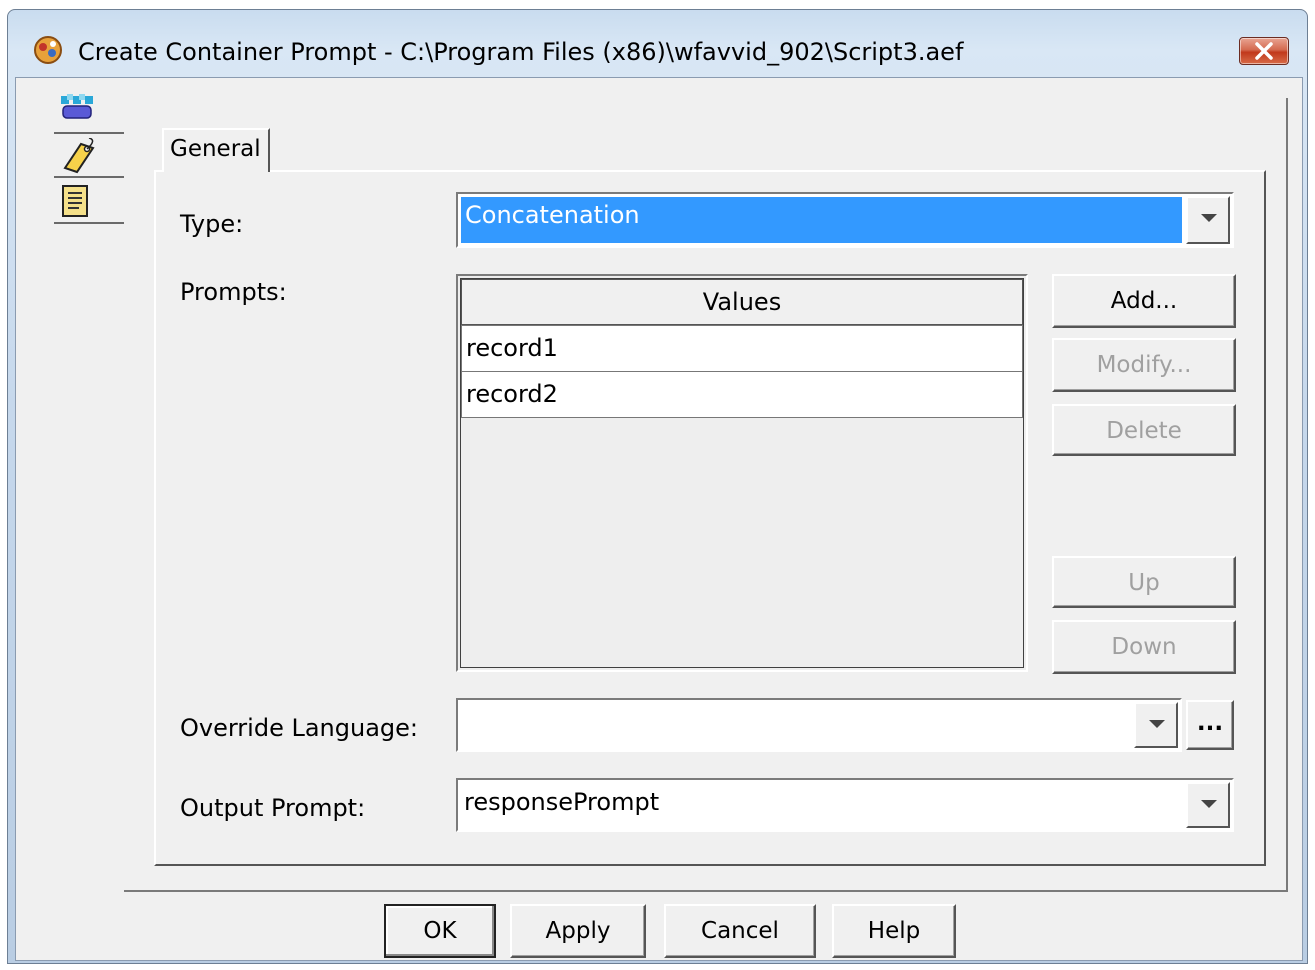 Image resolution: width=1315 pixels, height=970 pixels. I want to click on override-language-dropdown-button, so click(1156, 725).